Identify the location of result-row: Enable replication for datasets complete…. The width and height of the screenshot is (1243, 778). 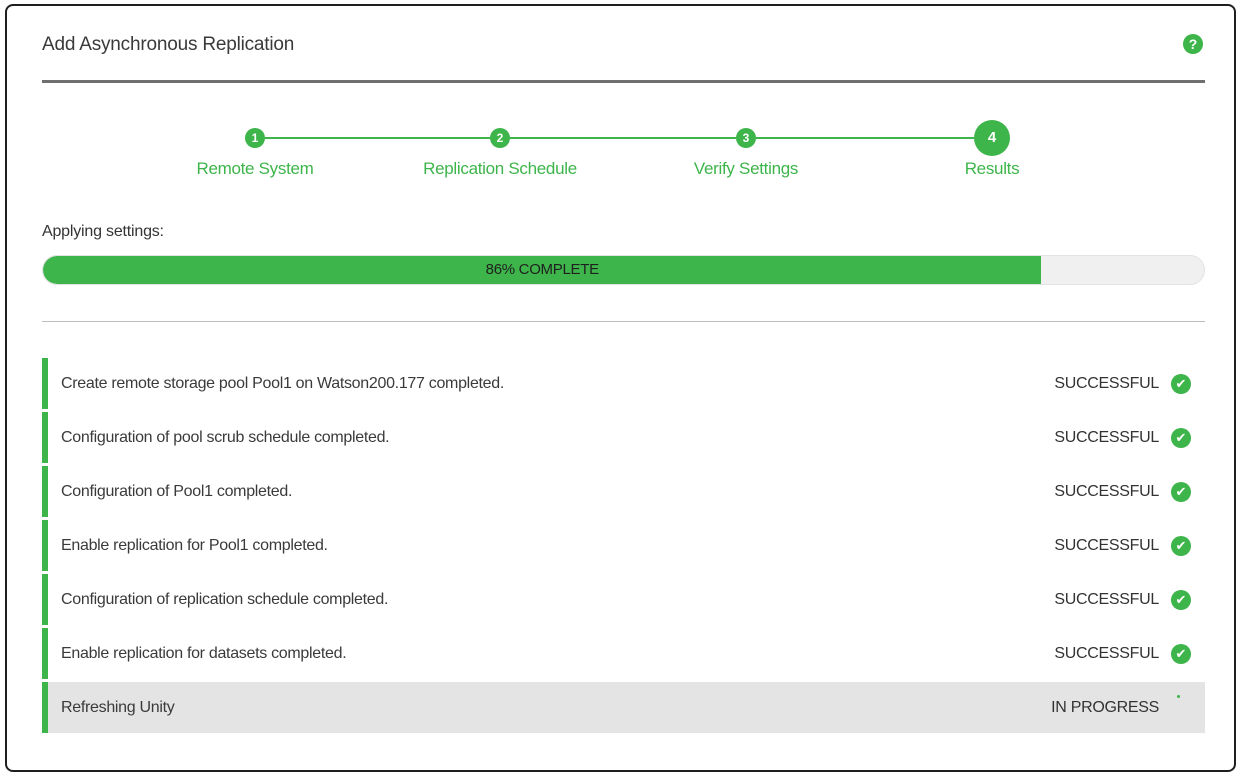
(623, 653).